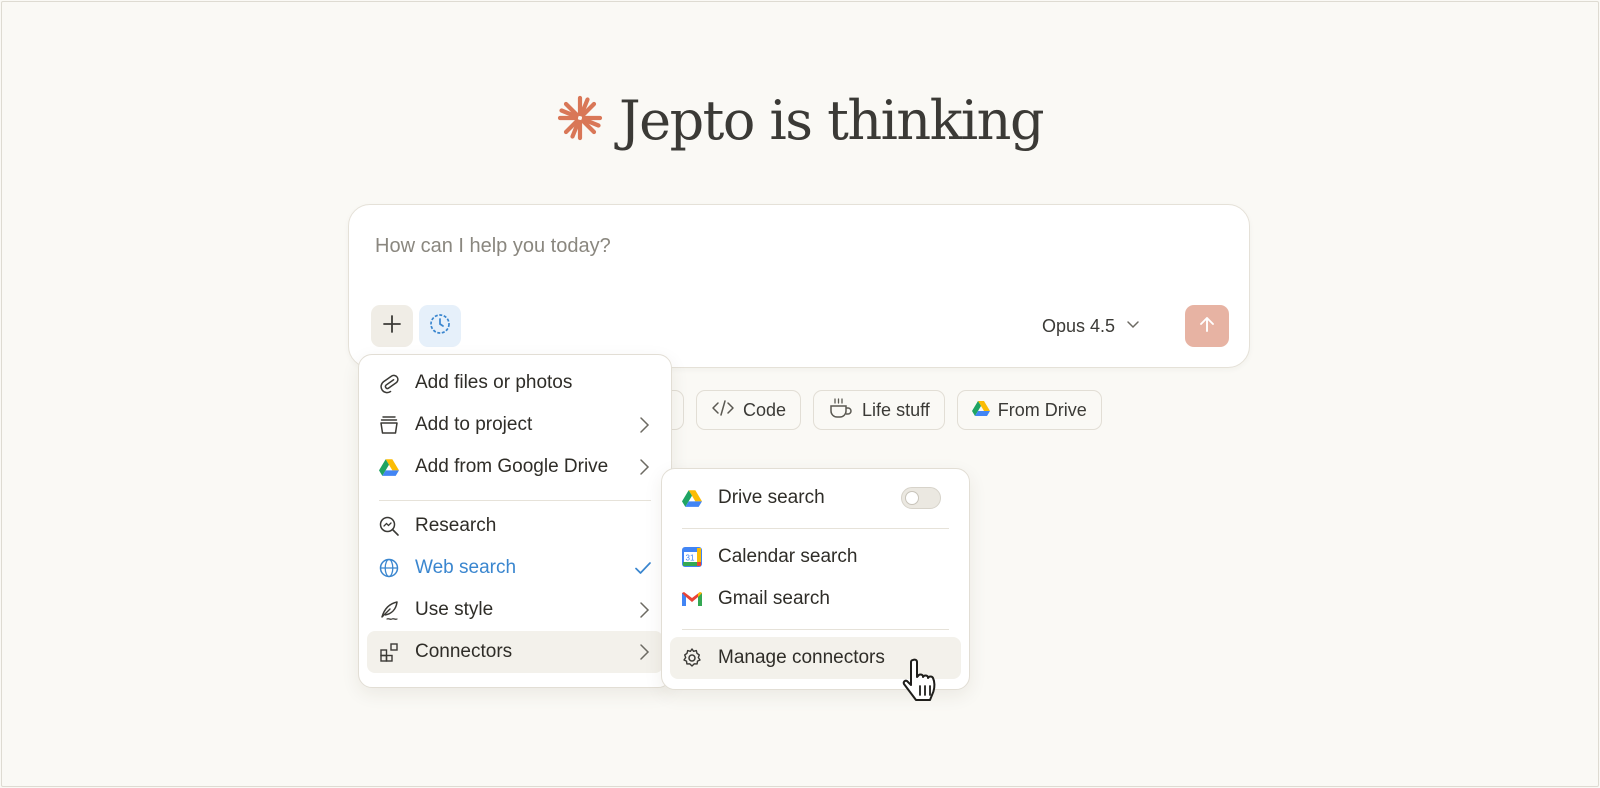 Image resolution: width=1600 pixels, height=788 pixels. What do you see at coordinates (515, 652) in the screenshot?
I see `menu-item-connectors: Connectors` at bounding box center [515, 652].